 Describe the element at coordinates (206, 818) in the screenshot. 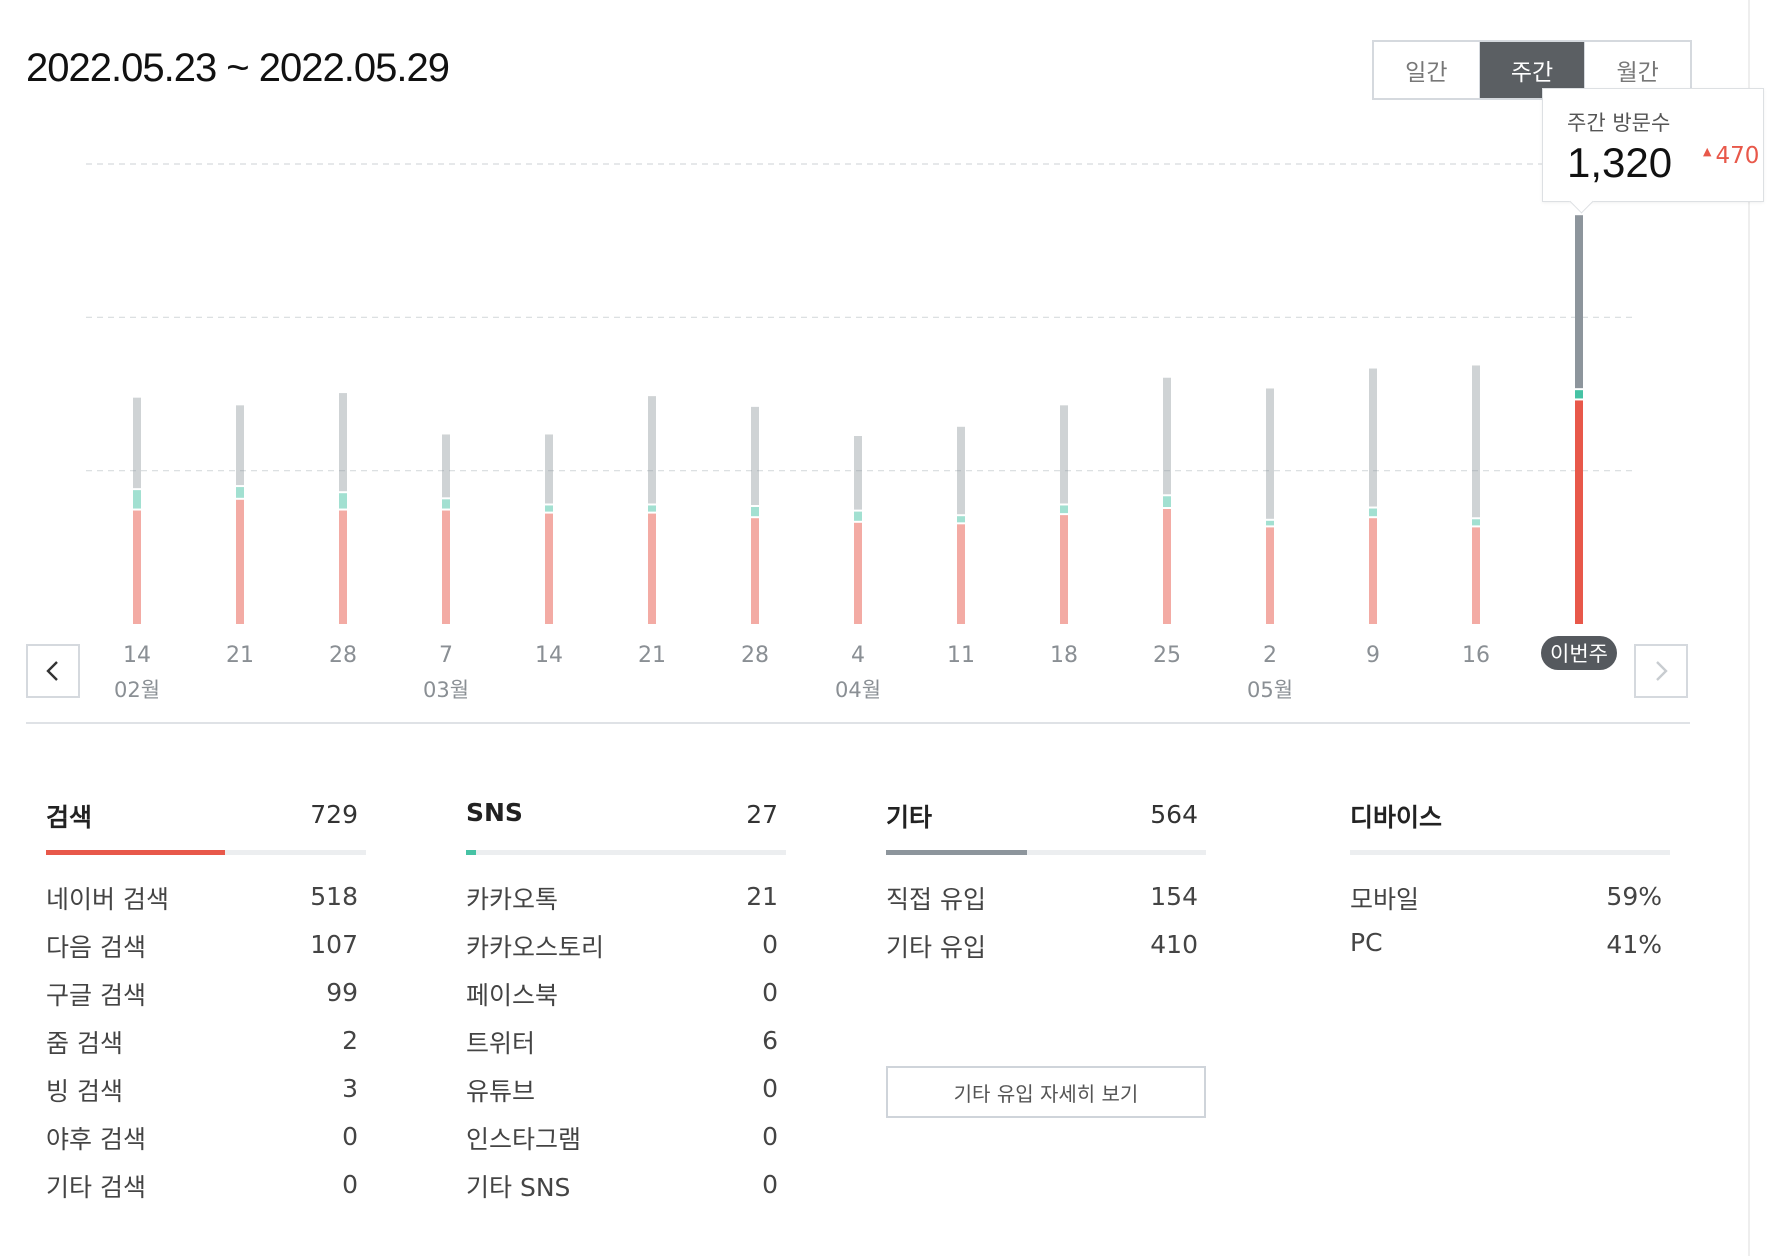

I see `stats-search-header: 검색 729` at that location.